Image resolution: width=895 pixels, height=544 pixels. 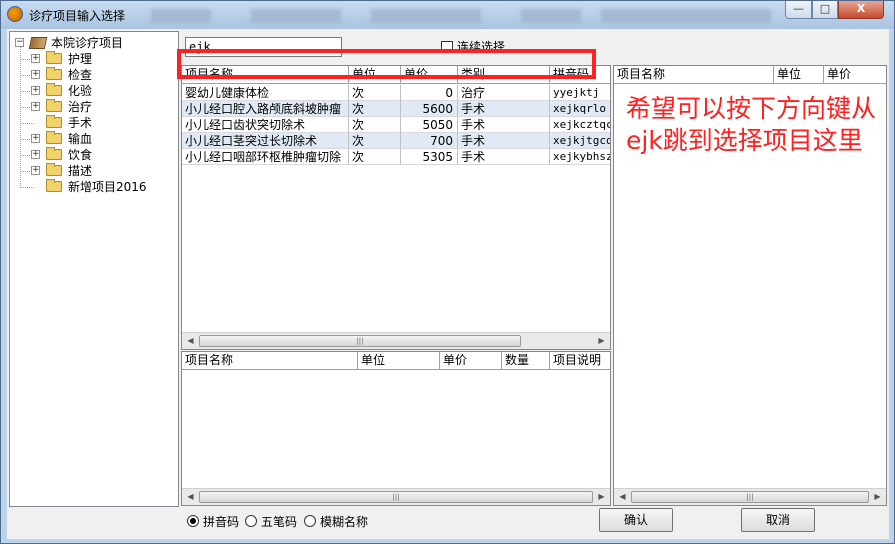 I want to click on table-row: 婴幼儿健康体检次 0 治疗 yyejktj, so click(x=396, y=93).